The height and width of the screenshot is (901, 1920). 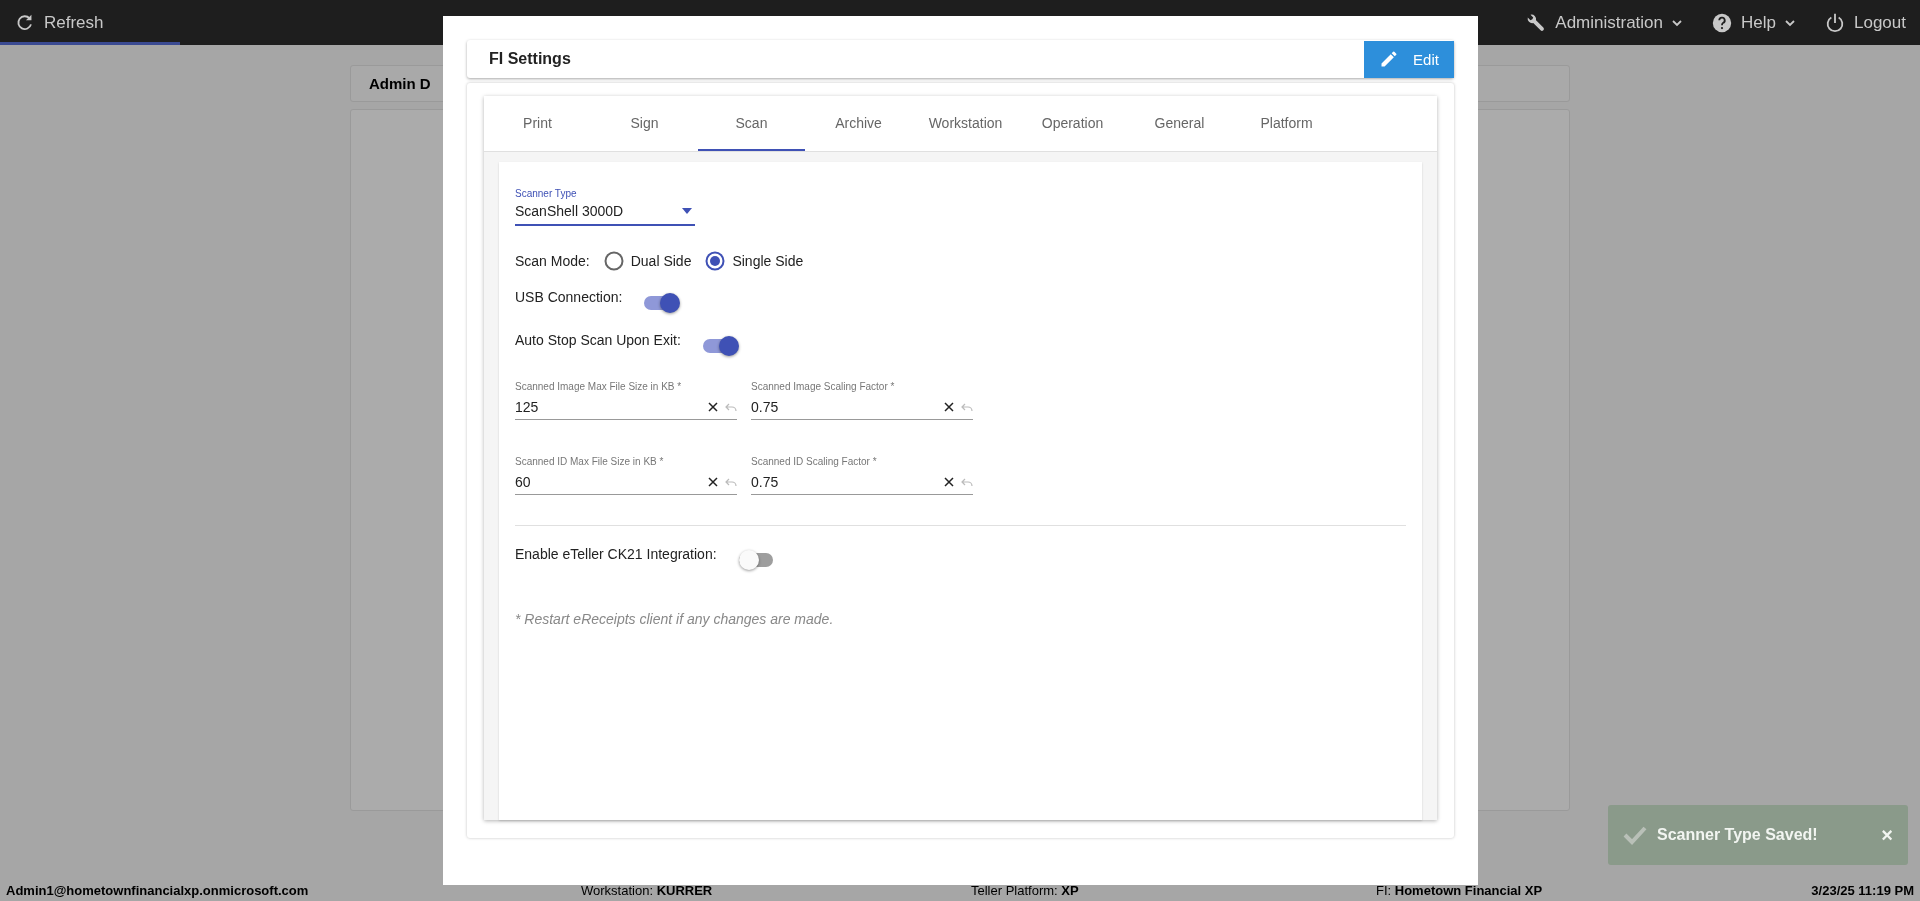 I want to click on tab: Archive, so click(x=858, y=123).